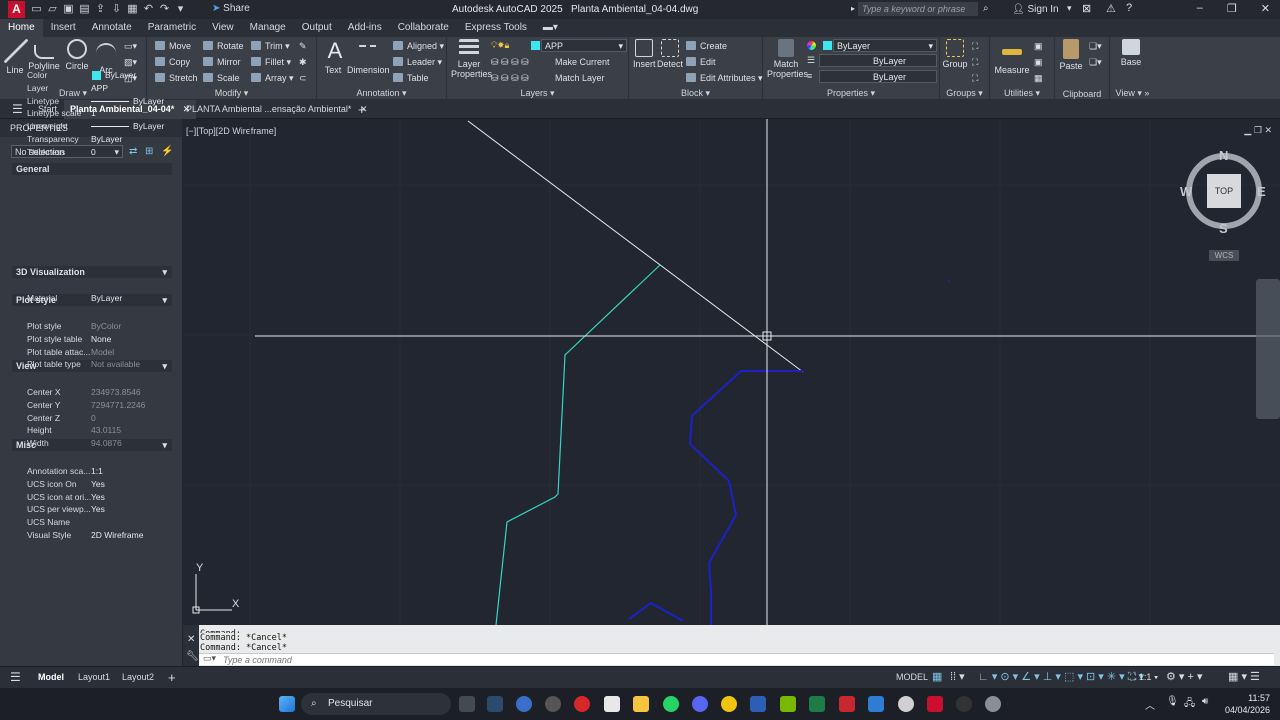  Describe the element at coordinates (578, 444) in the screenshot. I see `cyan-polyline` at that location.